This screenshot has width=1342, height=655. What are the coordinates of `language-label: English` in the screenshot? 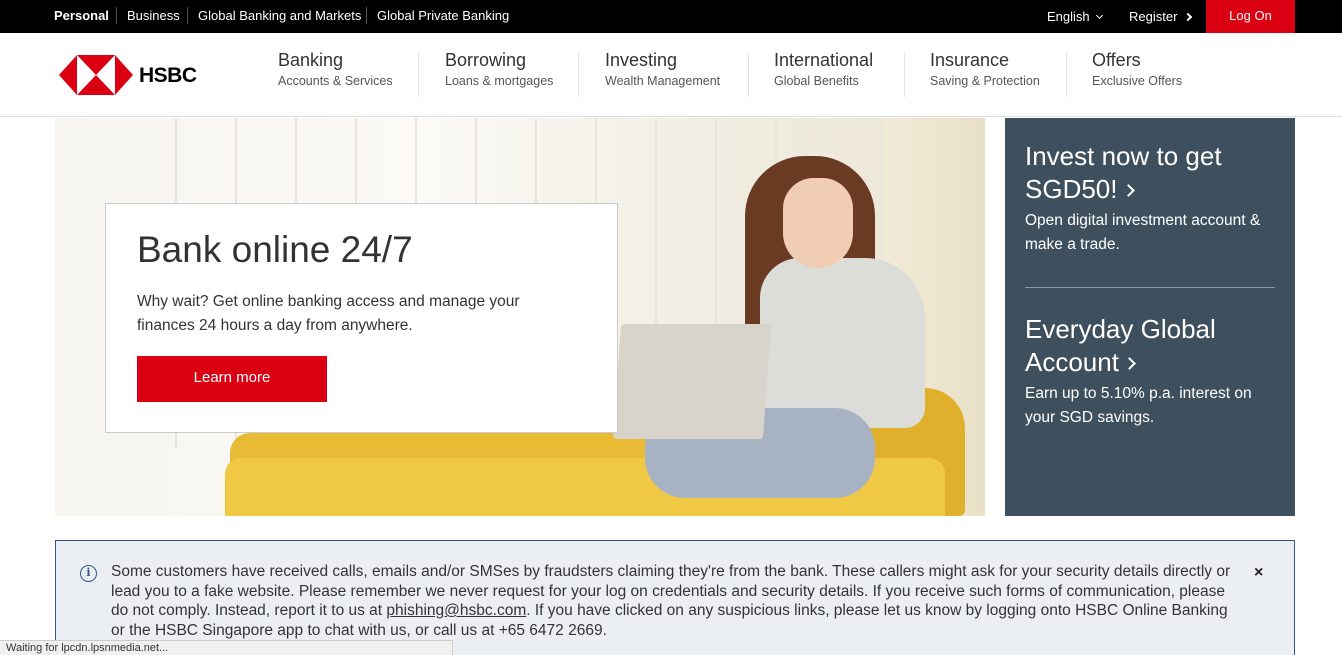 It's located at (1068, 16).